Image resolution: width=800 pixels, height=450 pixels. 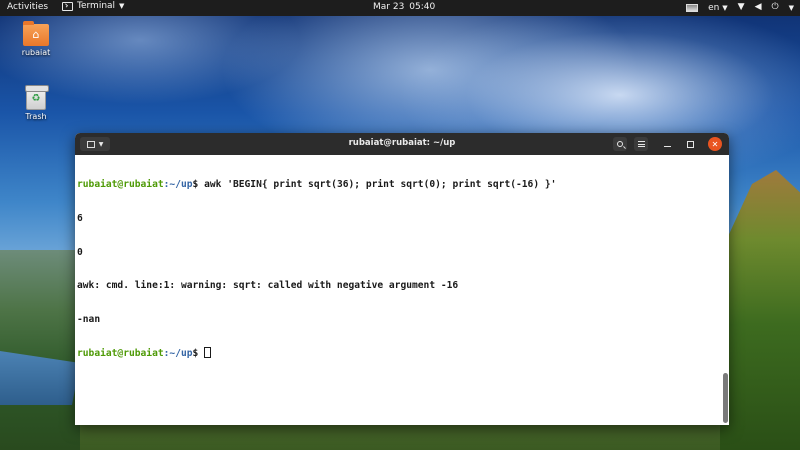 I want to click on trash-icon: ♻, so click(x=37, y=97).